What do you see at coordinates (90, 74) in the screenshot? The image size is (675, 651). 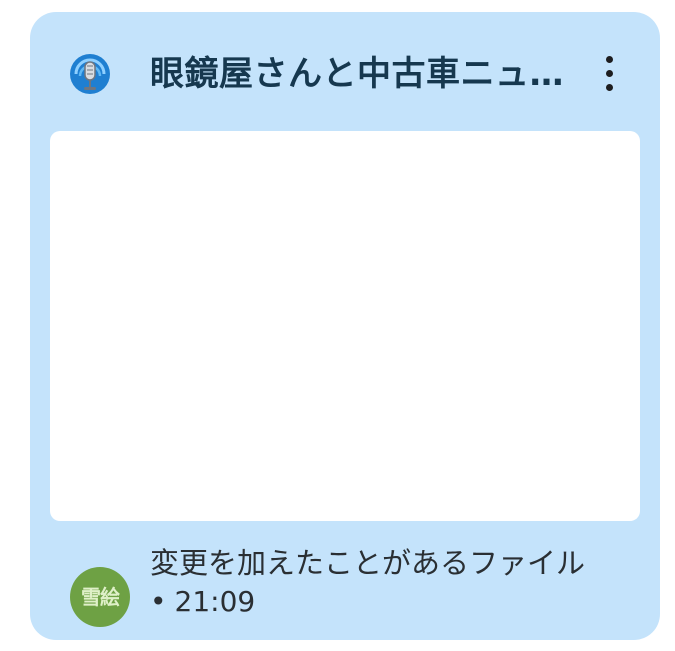 I see `podcast-microphone-icon` at bounding box center [90, 74].